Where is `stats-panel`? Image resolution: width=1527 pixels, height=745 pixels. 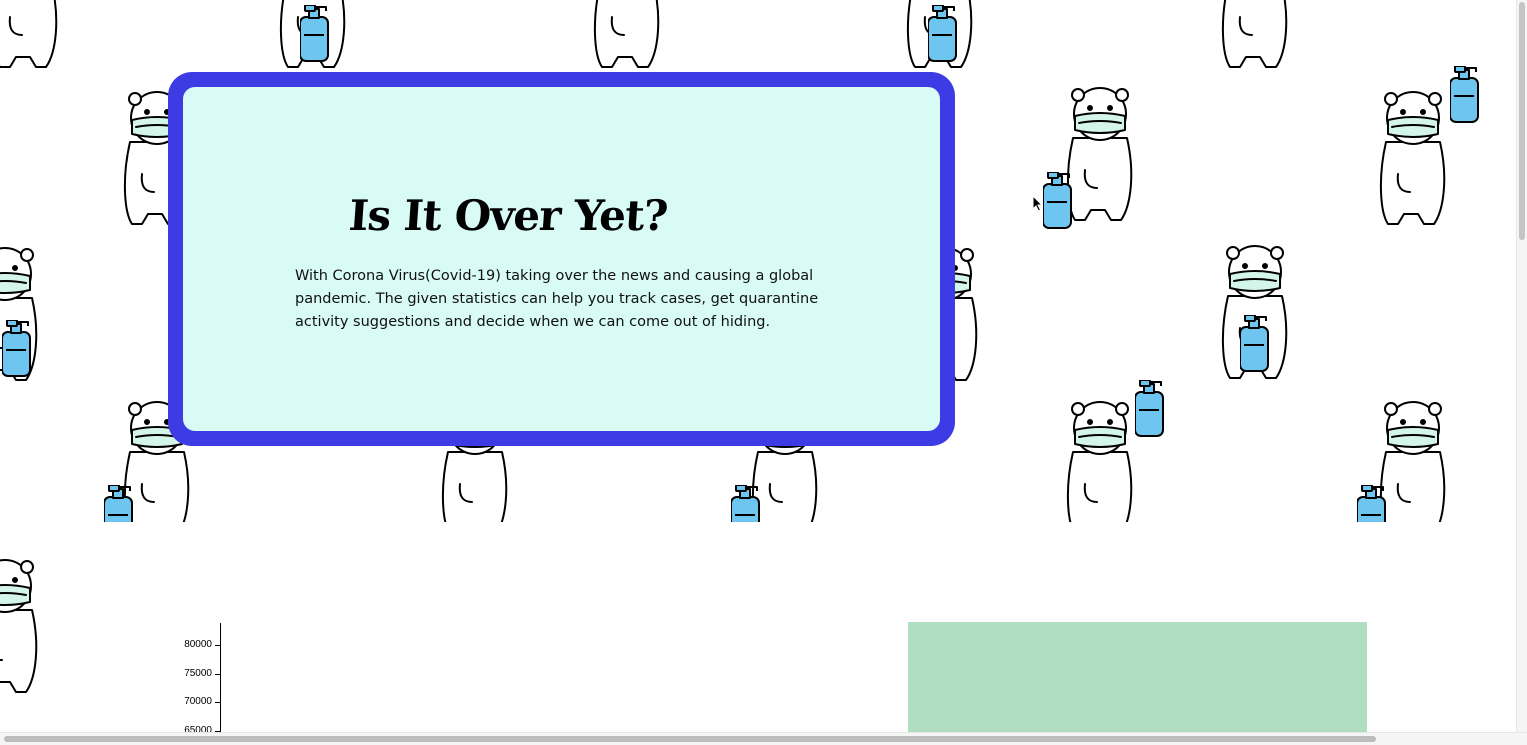 stats-panel is located at coordinates (1137, 677).